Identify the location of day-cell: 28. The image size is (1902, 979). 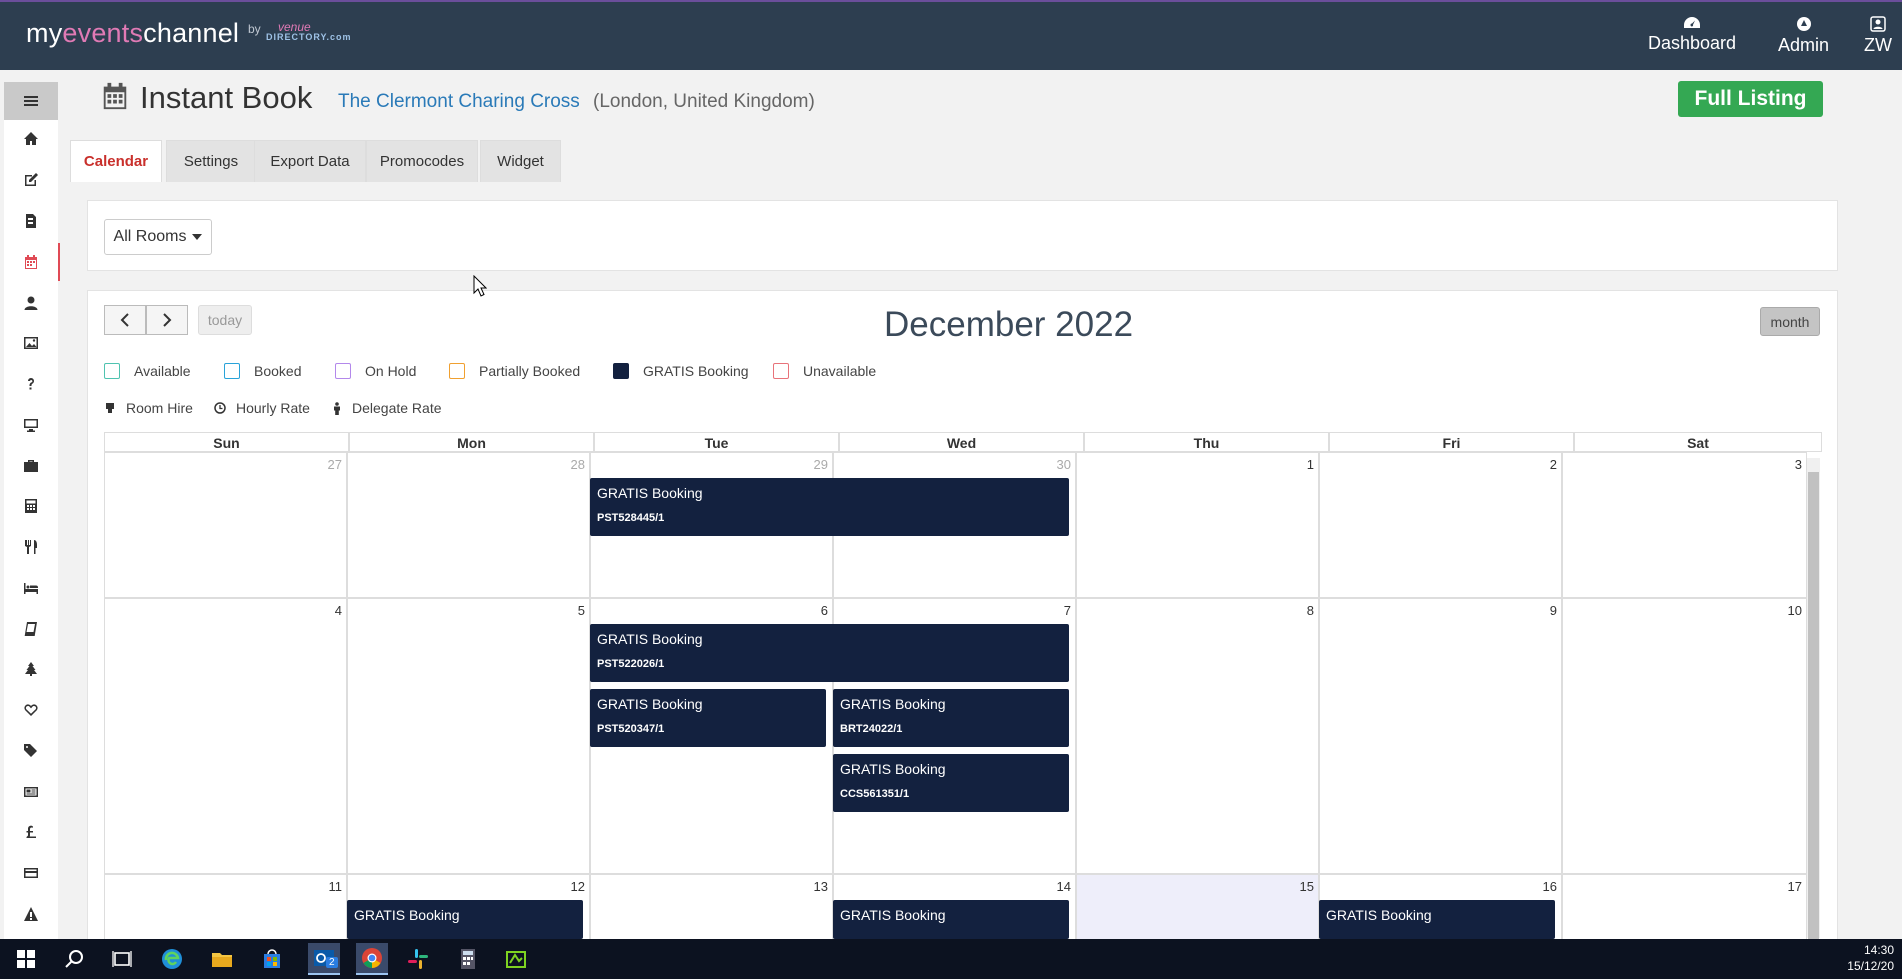
(468, 525).